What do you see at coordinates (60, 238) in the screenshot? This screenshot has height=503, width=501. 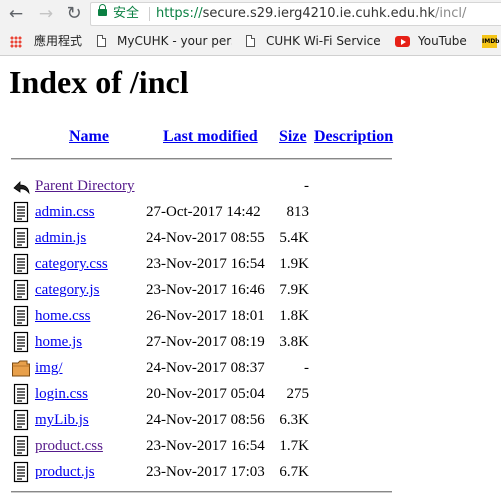 I see `file-link: admin.js` at bounding box center [60, 238].